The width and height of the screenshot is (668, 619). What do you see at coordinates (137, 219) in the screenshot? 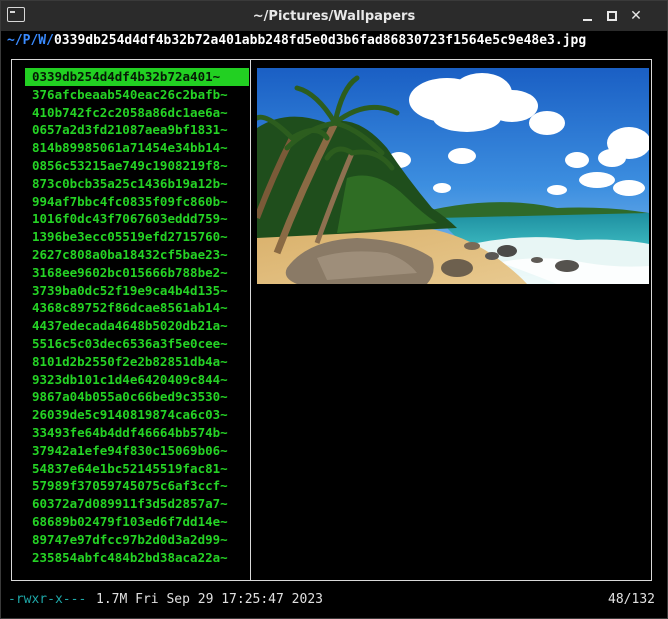
I see `file-list-item: 1016f0dc43f7067603eddd759~` at bounding box center [137, 219].